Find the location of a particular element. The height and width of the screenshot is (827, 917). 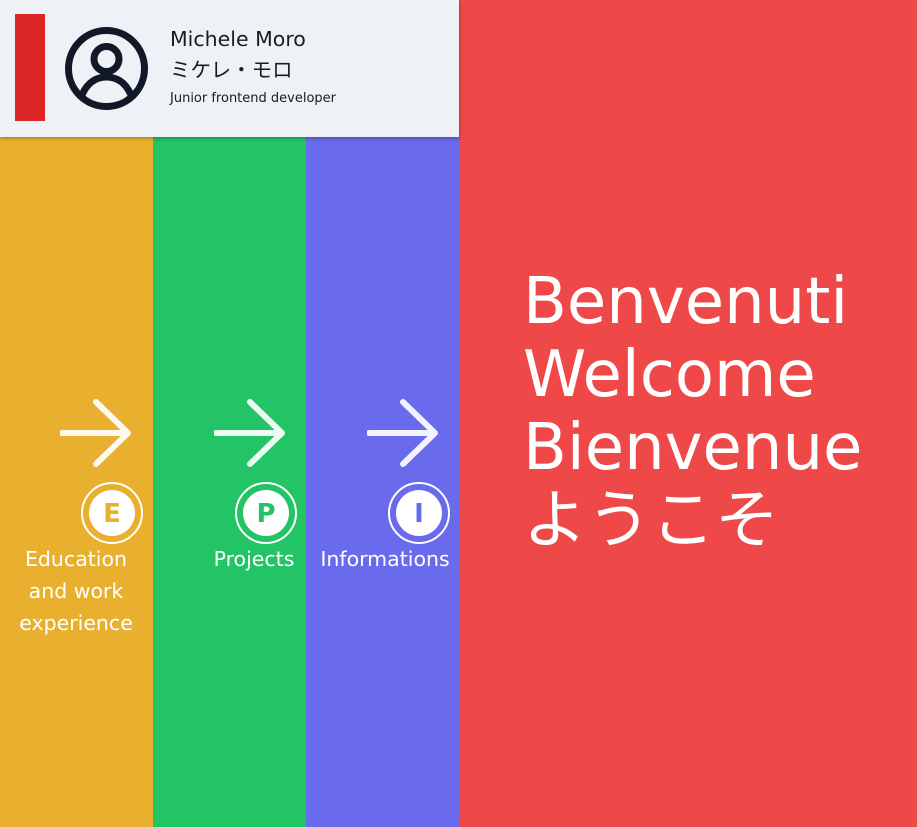

projects-badge-icon: P is located at coordinates (266, 513).